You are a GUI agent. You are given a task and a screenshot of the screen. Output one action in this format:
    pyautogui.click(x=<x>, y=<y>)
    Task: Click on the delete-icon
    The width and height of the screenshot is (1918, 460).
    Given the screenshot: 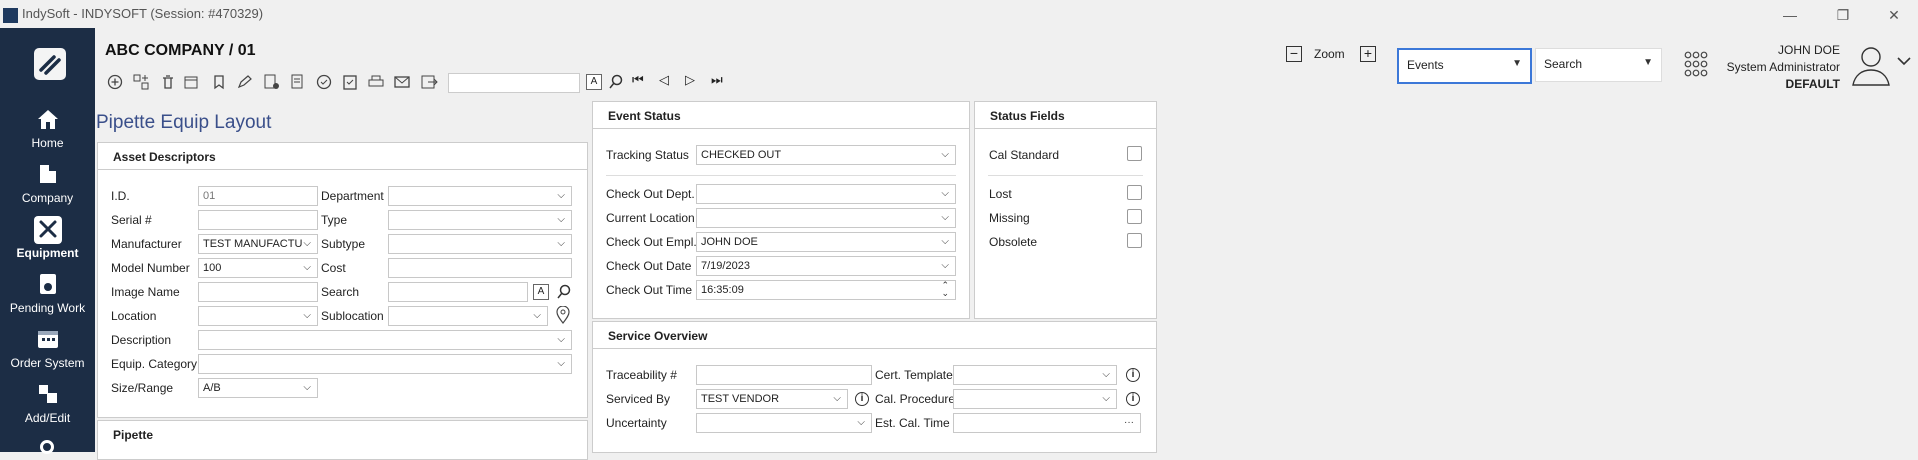 What is the action you would take?
    pyautogui.click(x=168, y=82)
    